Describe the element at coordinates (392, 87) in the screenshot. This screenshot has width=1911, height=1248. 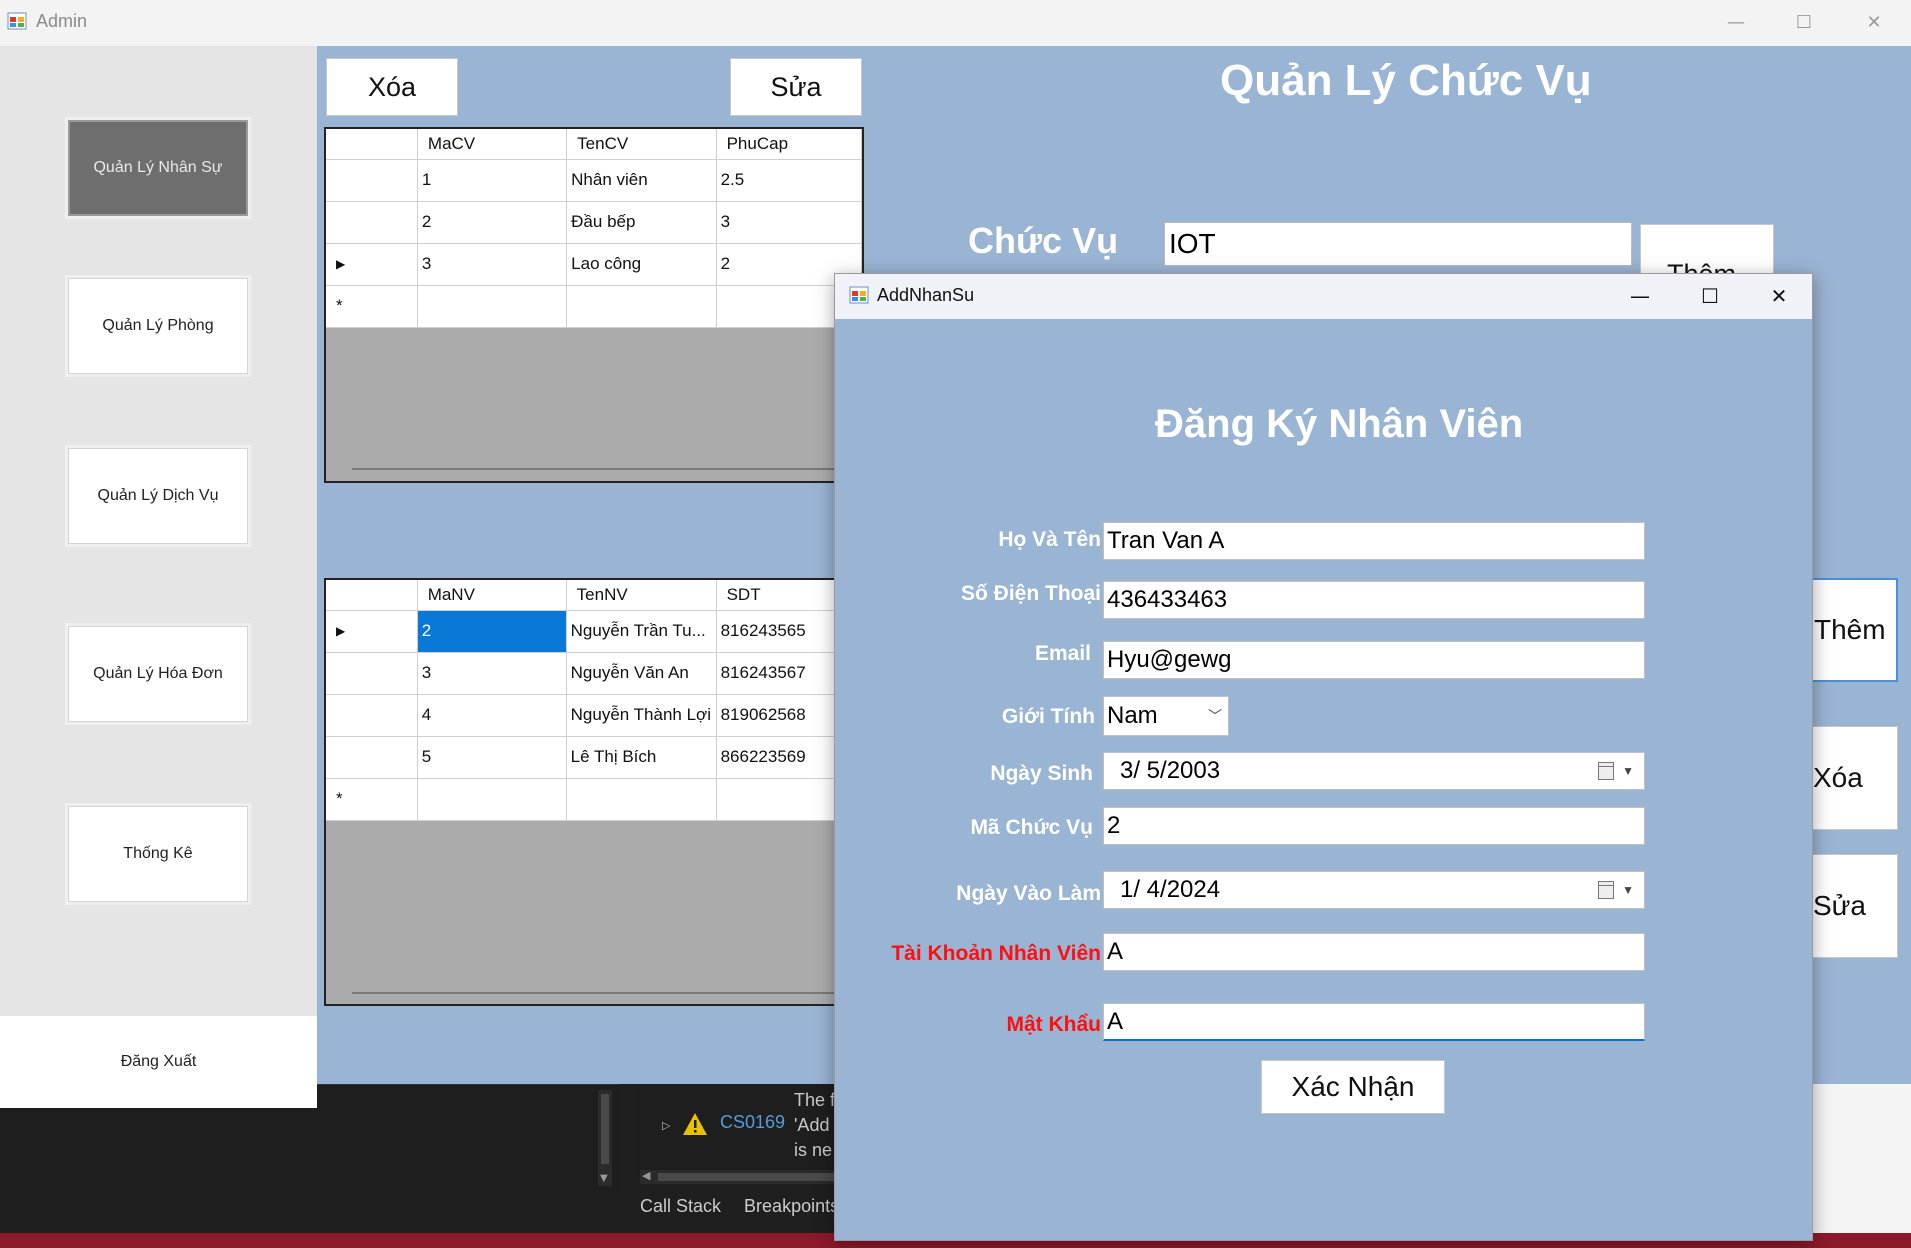
I see `delete-button: Xóa` at that location.